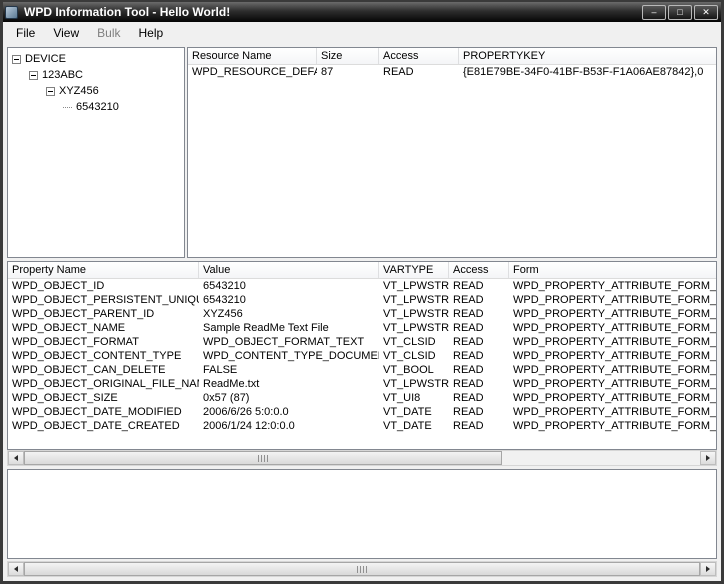 This screenshot has height=584, width=724. Describe the element at coordinates (289, 270) in the screenshot. I see `prop-column-header-value: Value` at that location.